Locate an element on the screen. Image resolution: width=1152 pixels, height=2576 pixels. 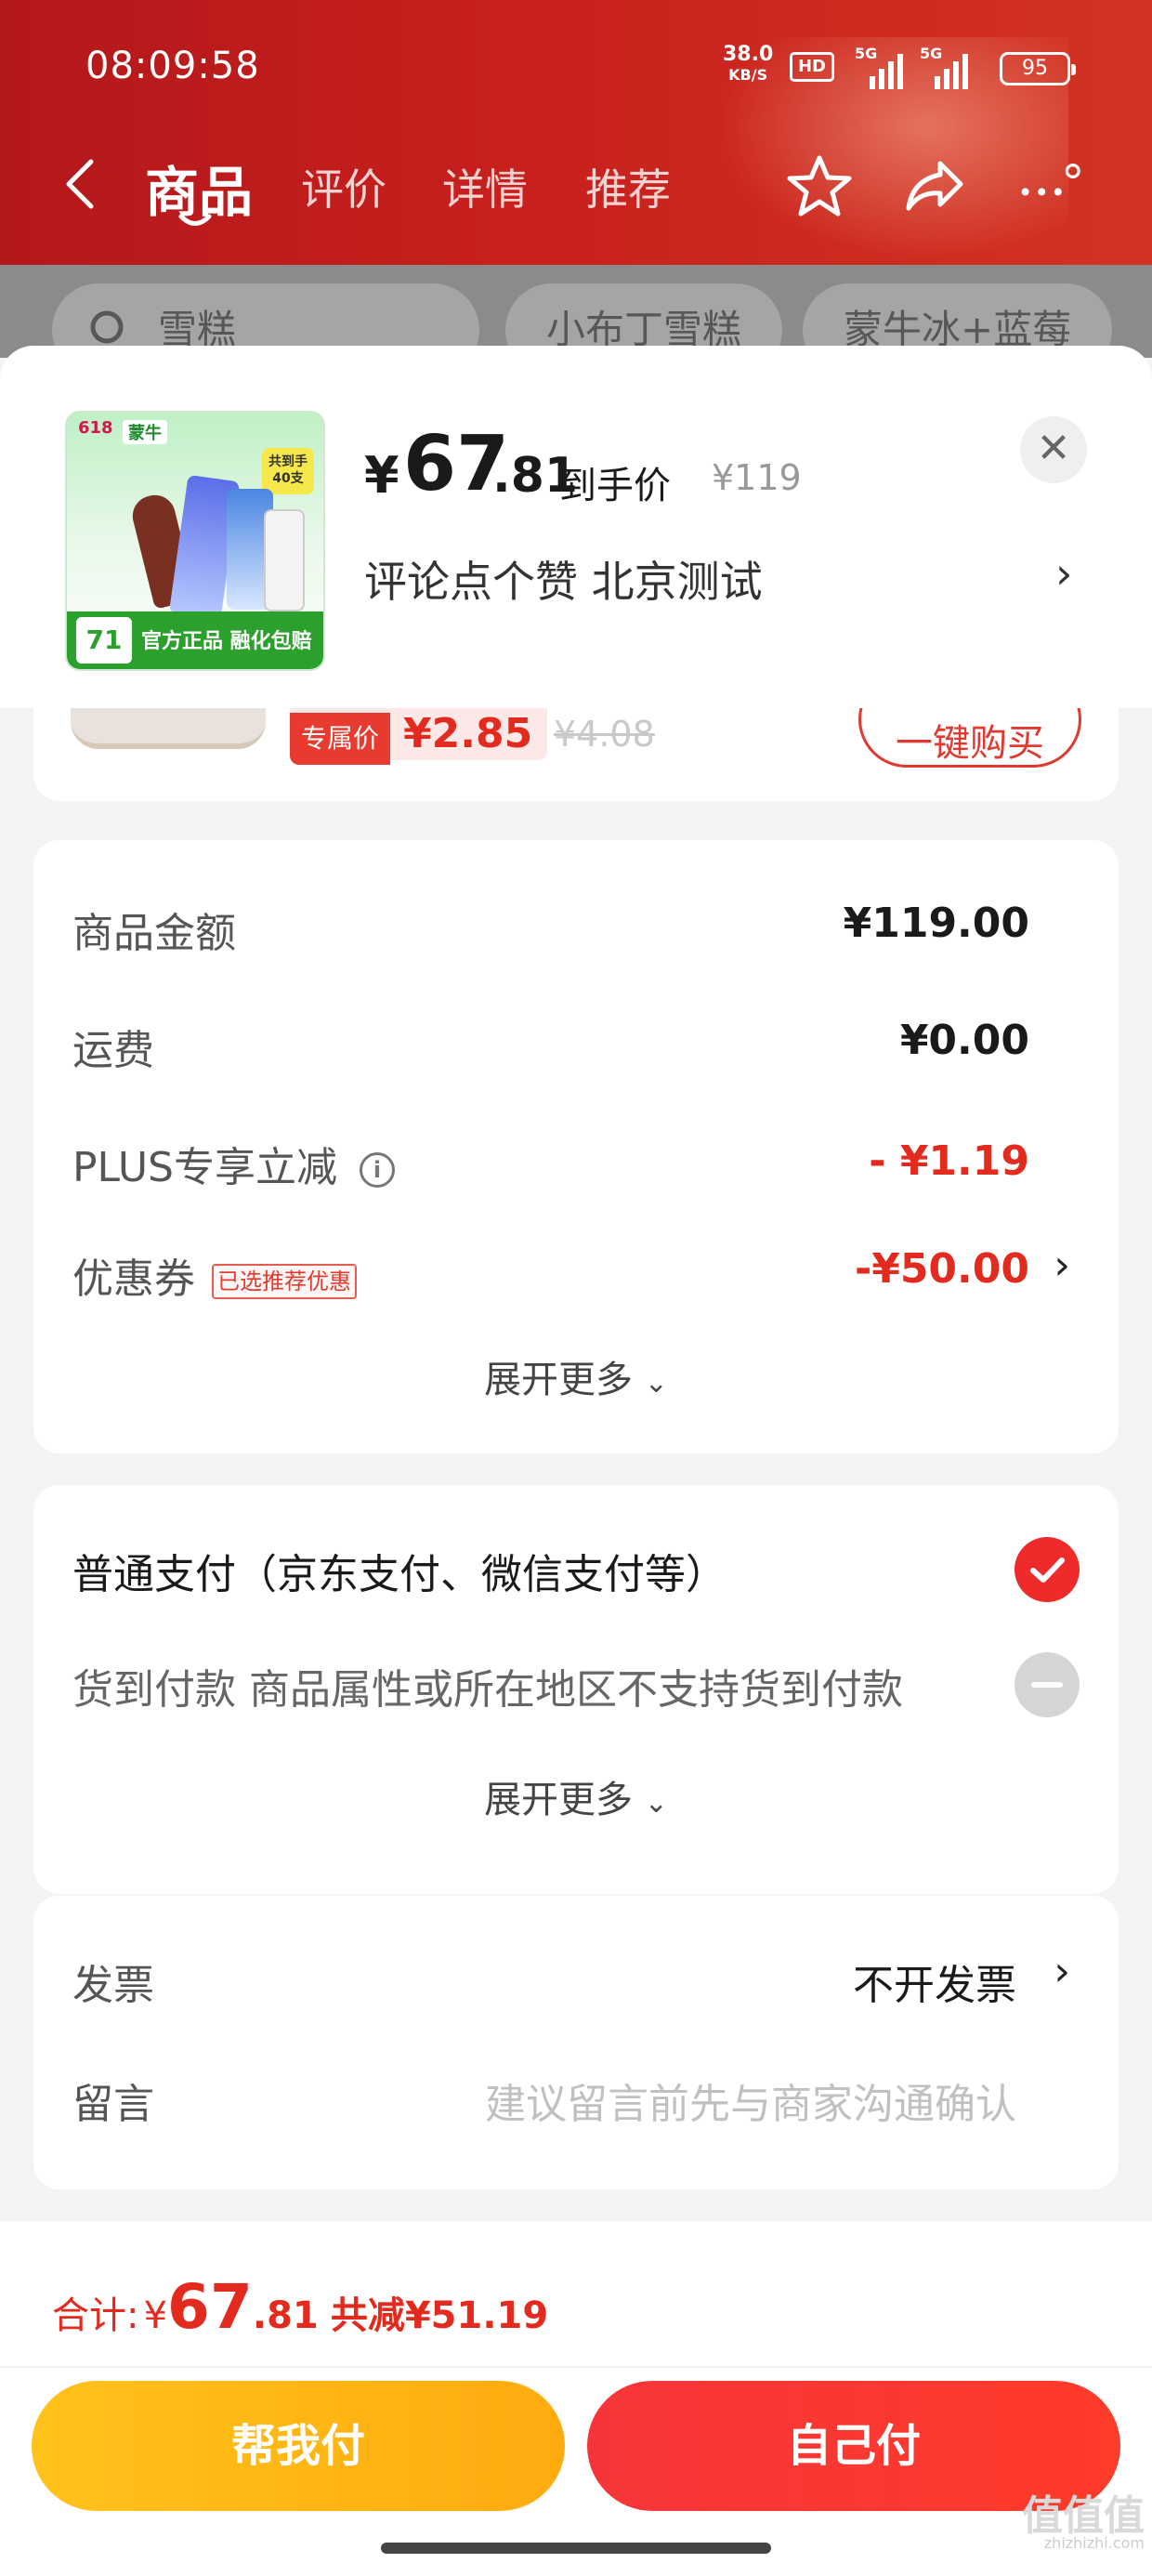
invoice-label: 发票 is located at coordinates (113, 1985).